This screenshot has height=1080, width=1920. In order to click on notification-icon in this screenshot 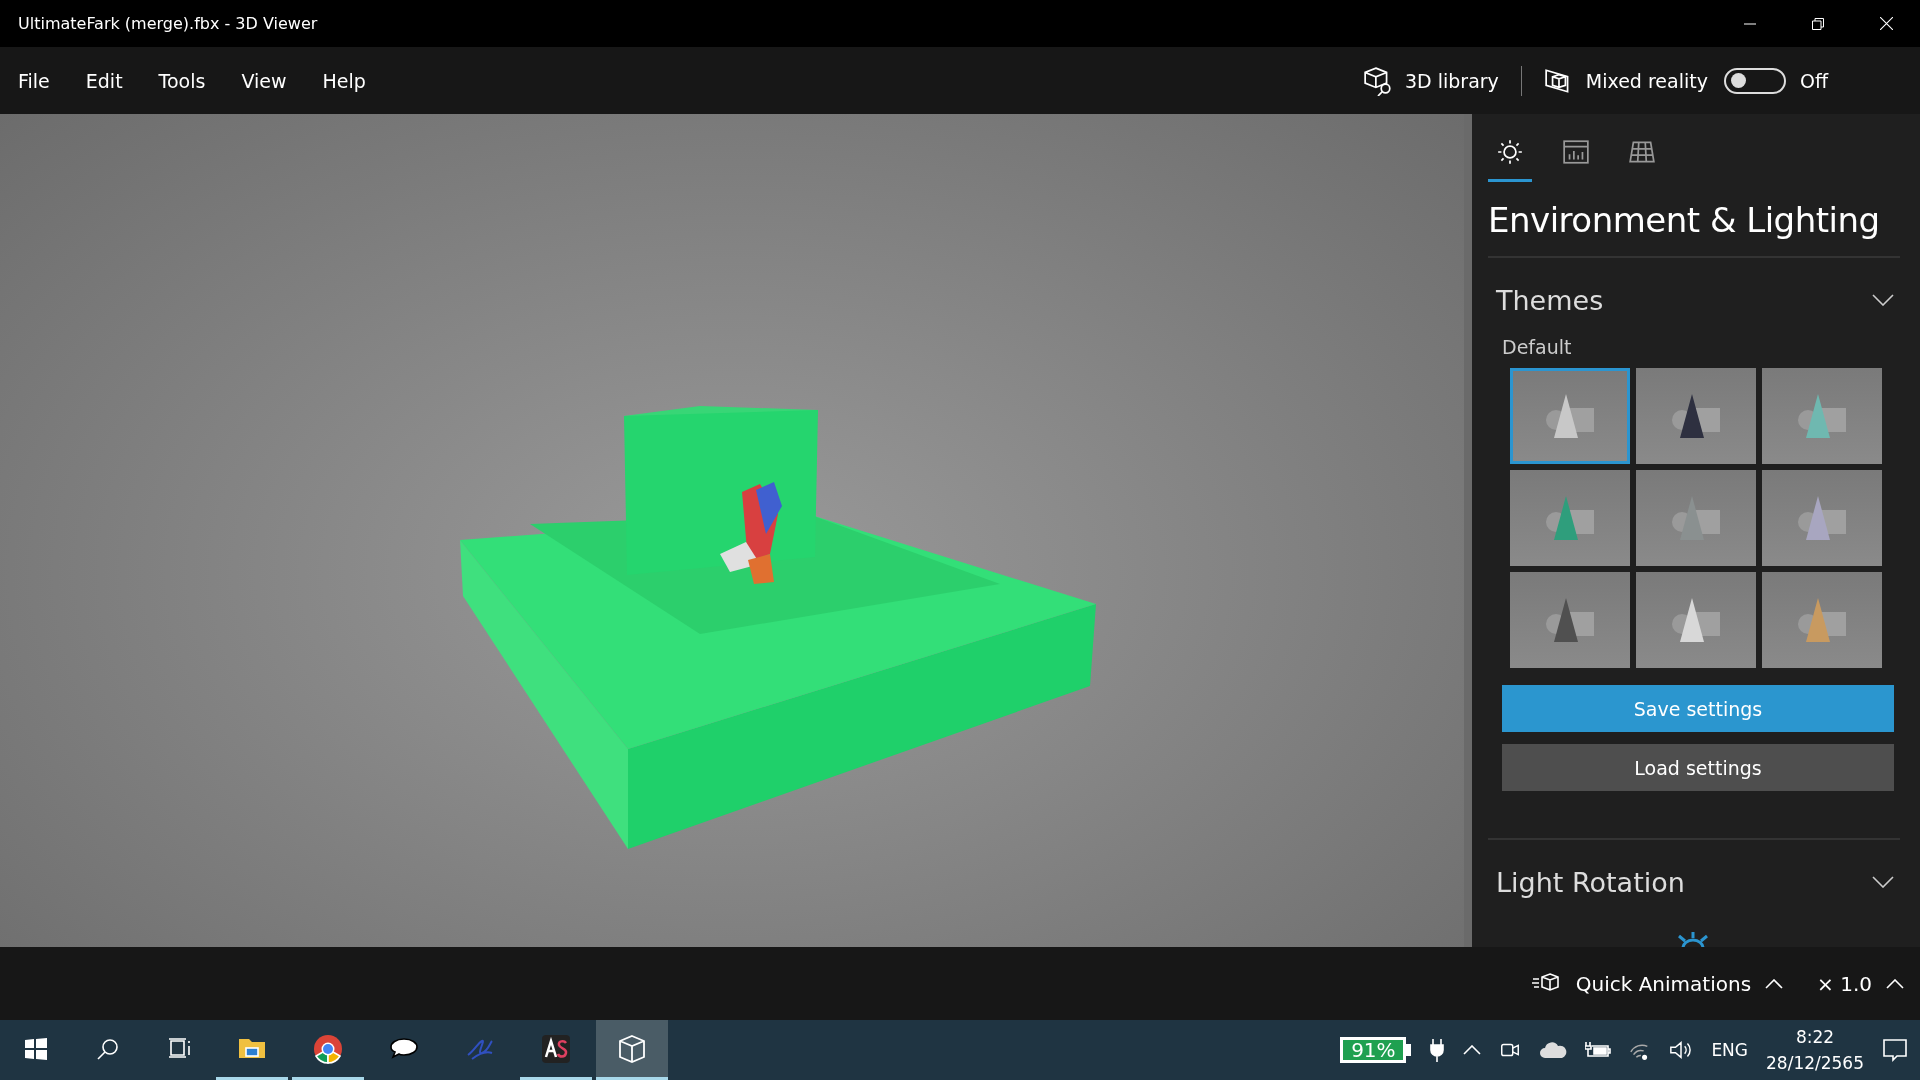, I will do `click(1895, 1050)`.